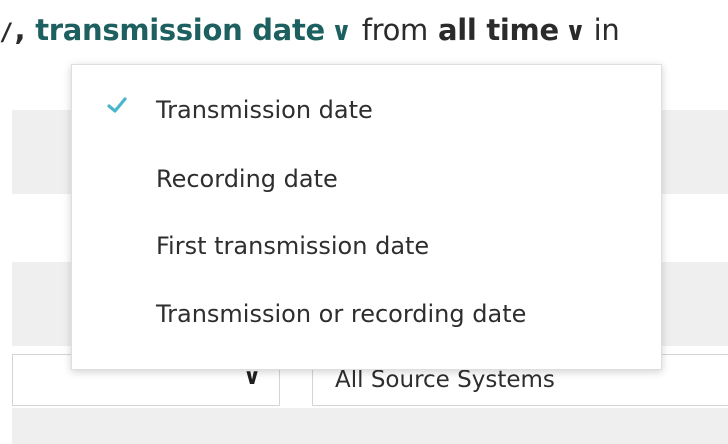 The width and height of the screenshot is (728, 444). I want to click on filter-sentence: / , transmission date ∨ from all time ∨ in, so click(310, 31).